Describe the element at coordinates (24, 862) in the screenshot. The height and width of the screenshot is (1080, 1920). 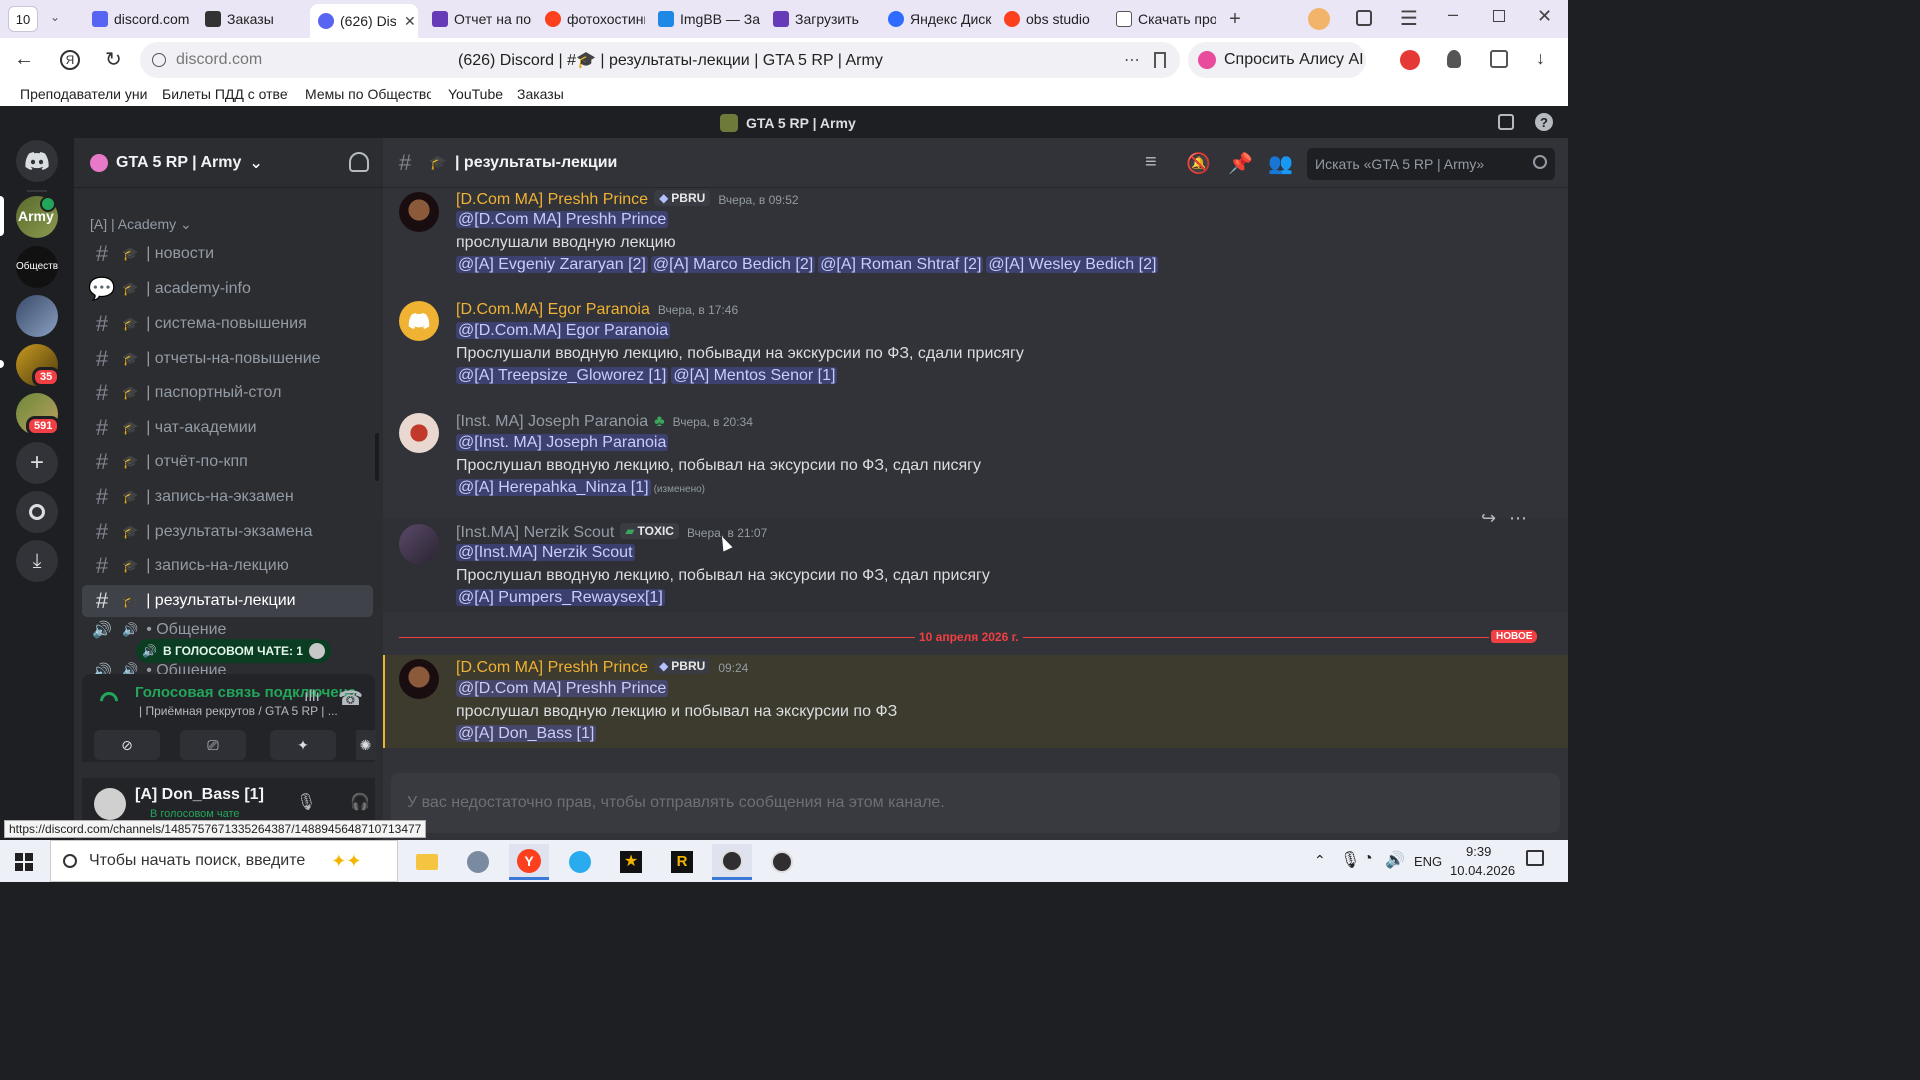
I see `start-button` at that location.